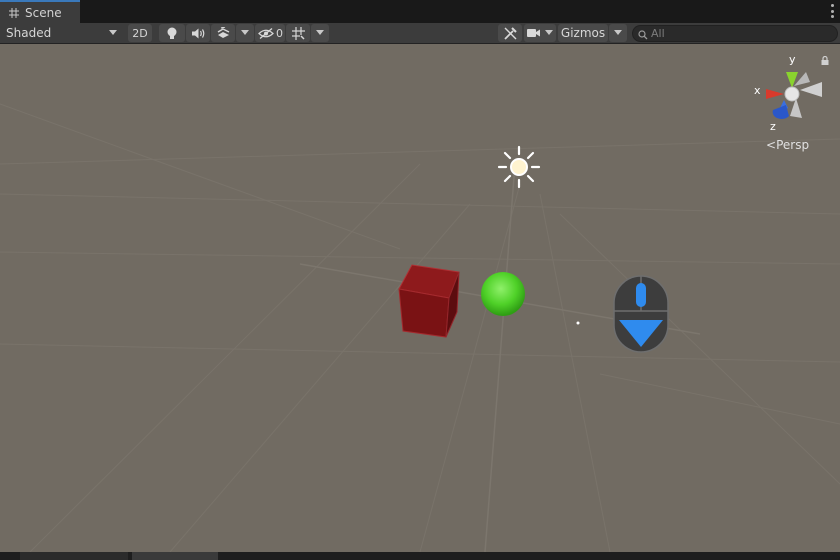 The width and height of the screenshot is (840, 560). What do you see at coordinates (793, 145) in the screenshot?
I see `projection-label: Persp` at bounding box center [793, 145].